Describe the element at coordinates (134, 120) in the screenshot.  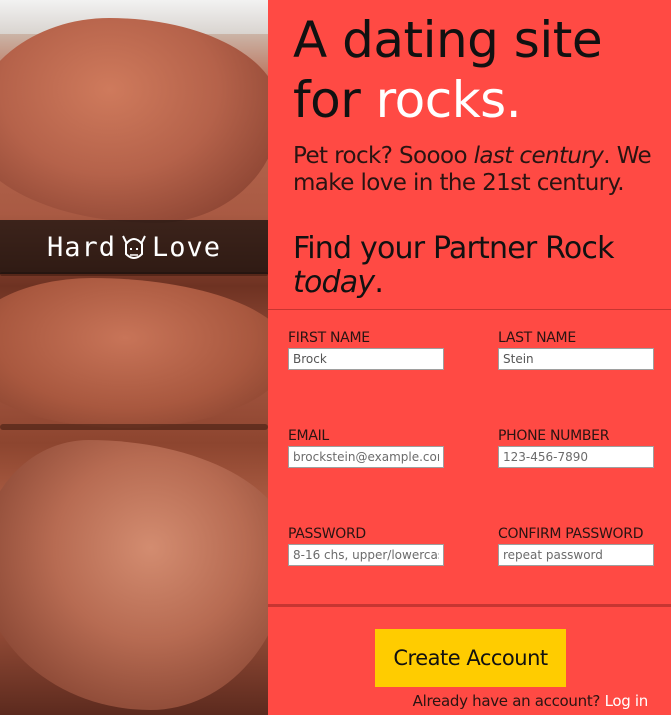
I see `rock-top` at that location.